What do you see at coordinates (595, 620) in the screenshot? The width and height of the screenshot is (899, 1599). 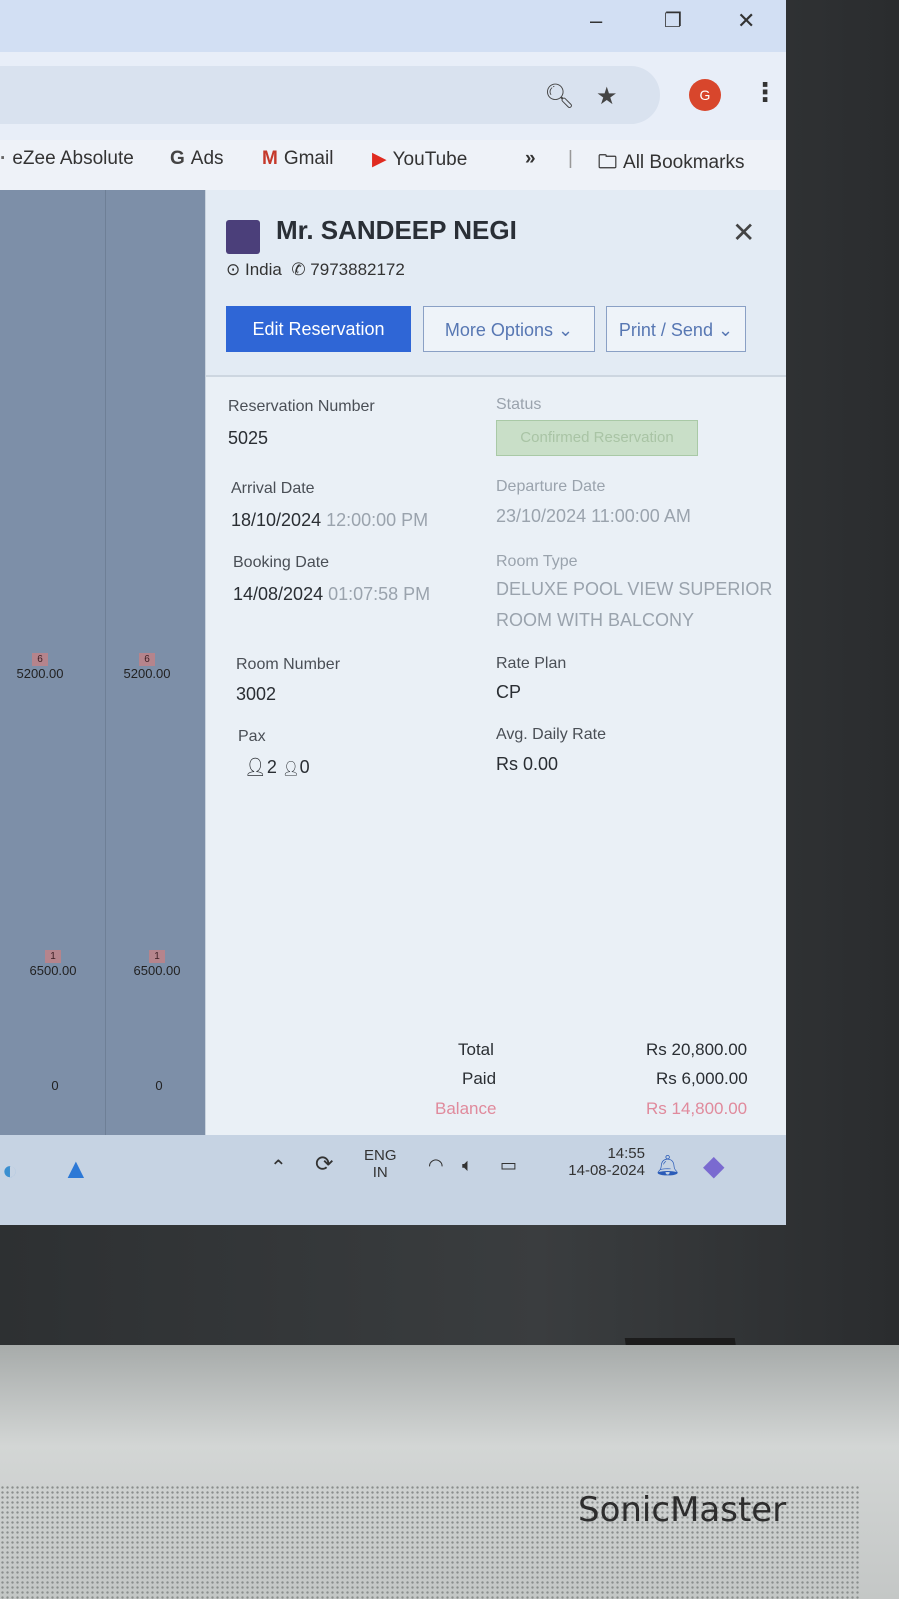 I see `room-type-line2: ROOM WITH BALCONY` at bounding box center [595, 620].